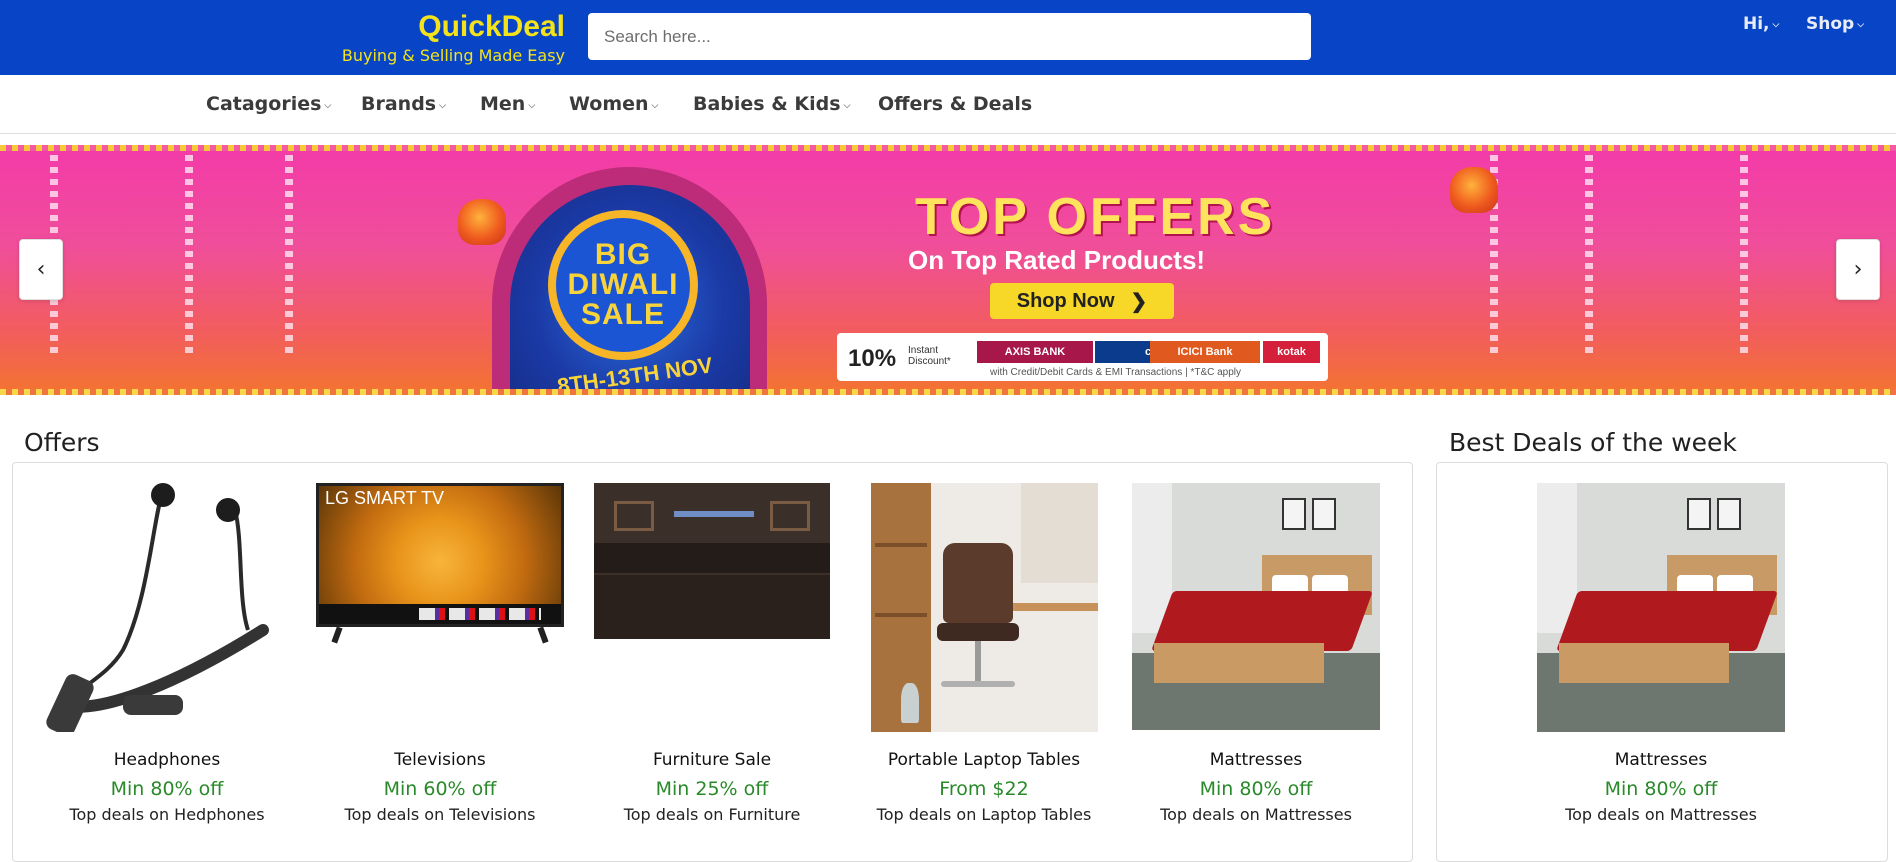 The image size is (1896, 862). Describe the element at coordinates (502, 104) in the screenshot. I see `nav-item-label: Men` at that location.